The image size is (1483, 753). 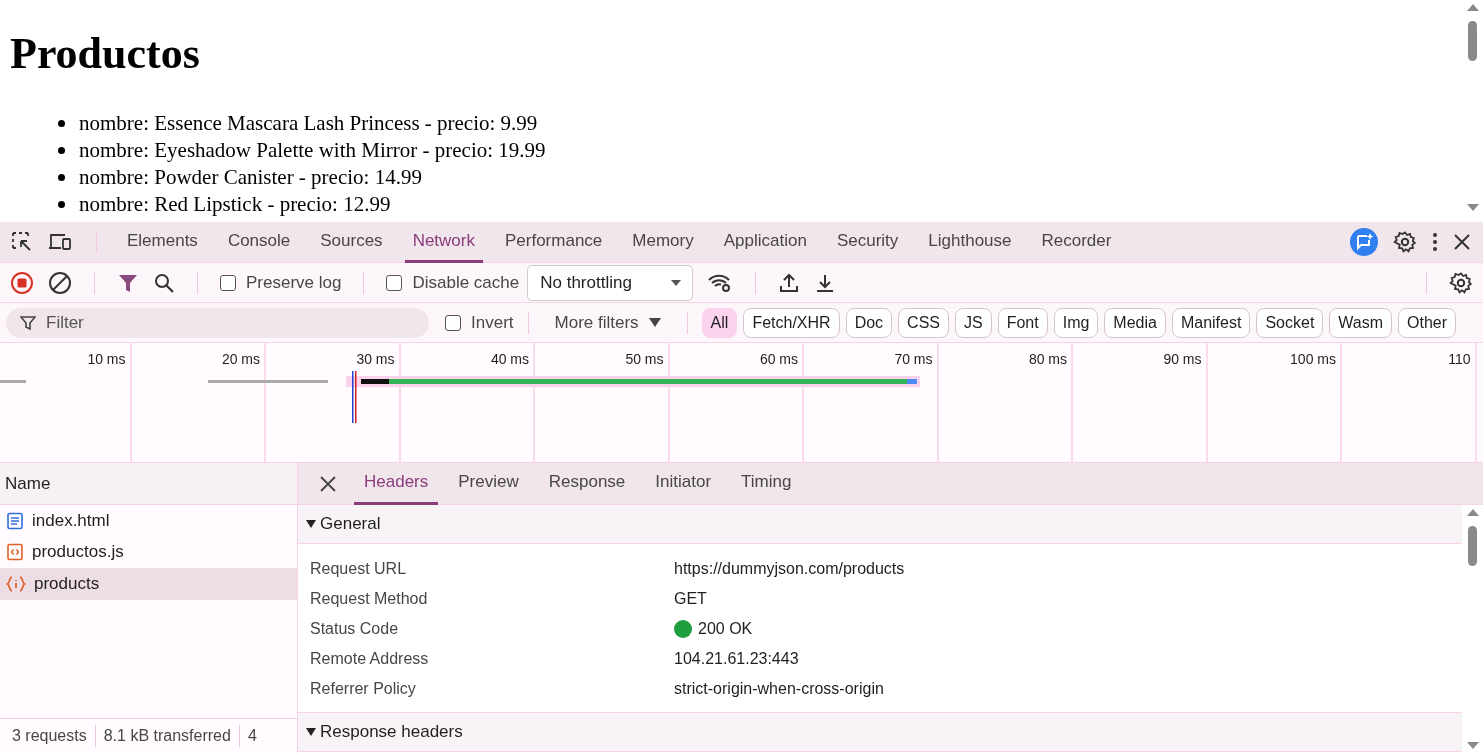 I want to click on request-row: index.html, so click(x=148, y=521).